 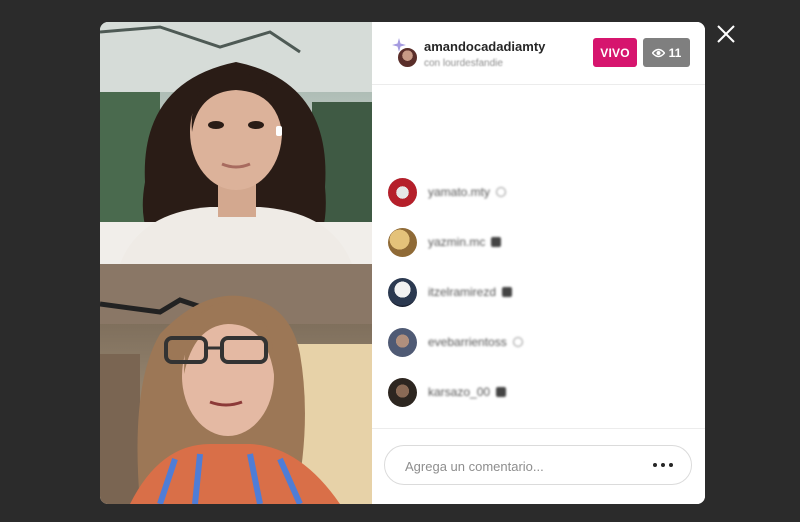 I want to click on viewer-count: 11, so click(x=675, y=52).